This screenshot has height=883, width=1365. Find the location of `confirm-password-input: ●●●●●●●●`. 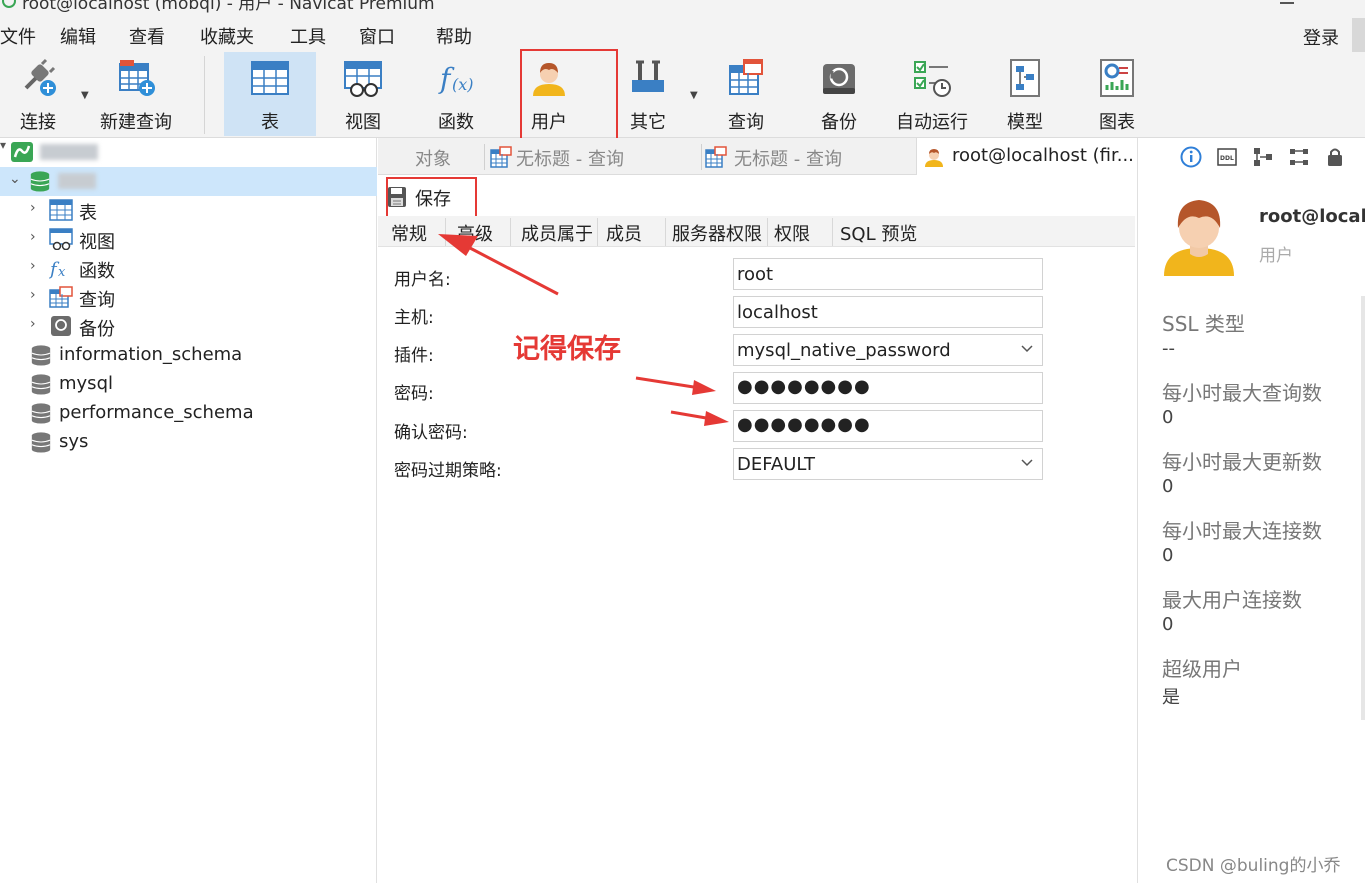

confirm-password-input: ●●●●●●●● is located at coordinates (888, 426).